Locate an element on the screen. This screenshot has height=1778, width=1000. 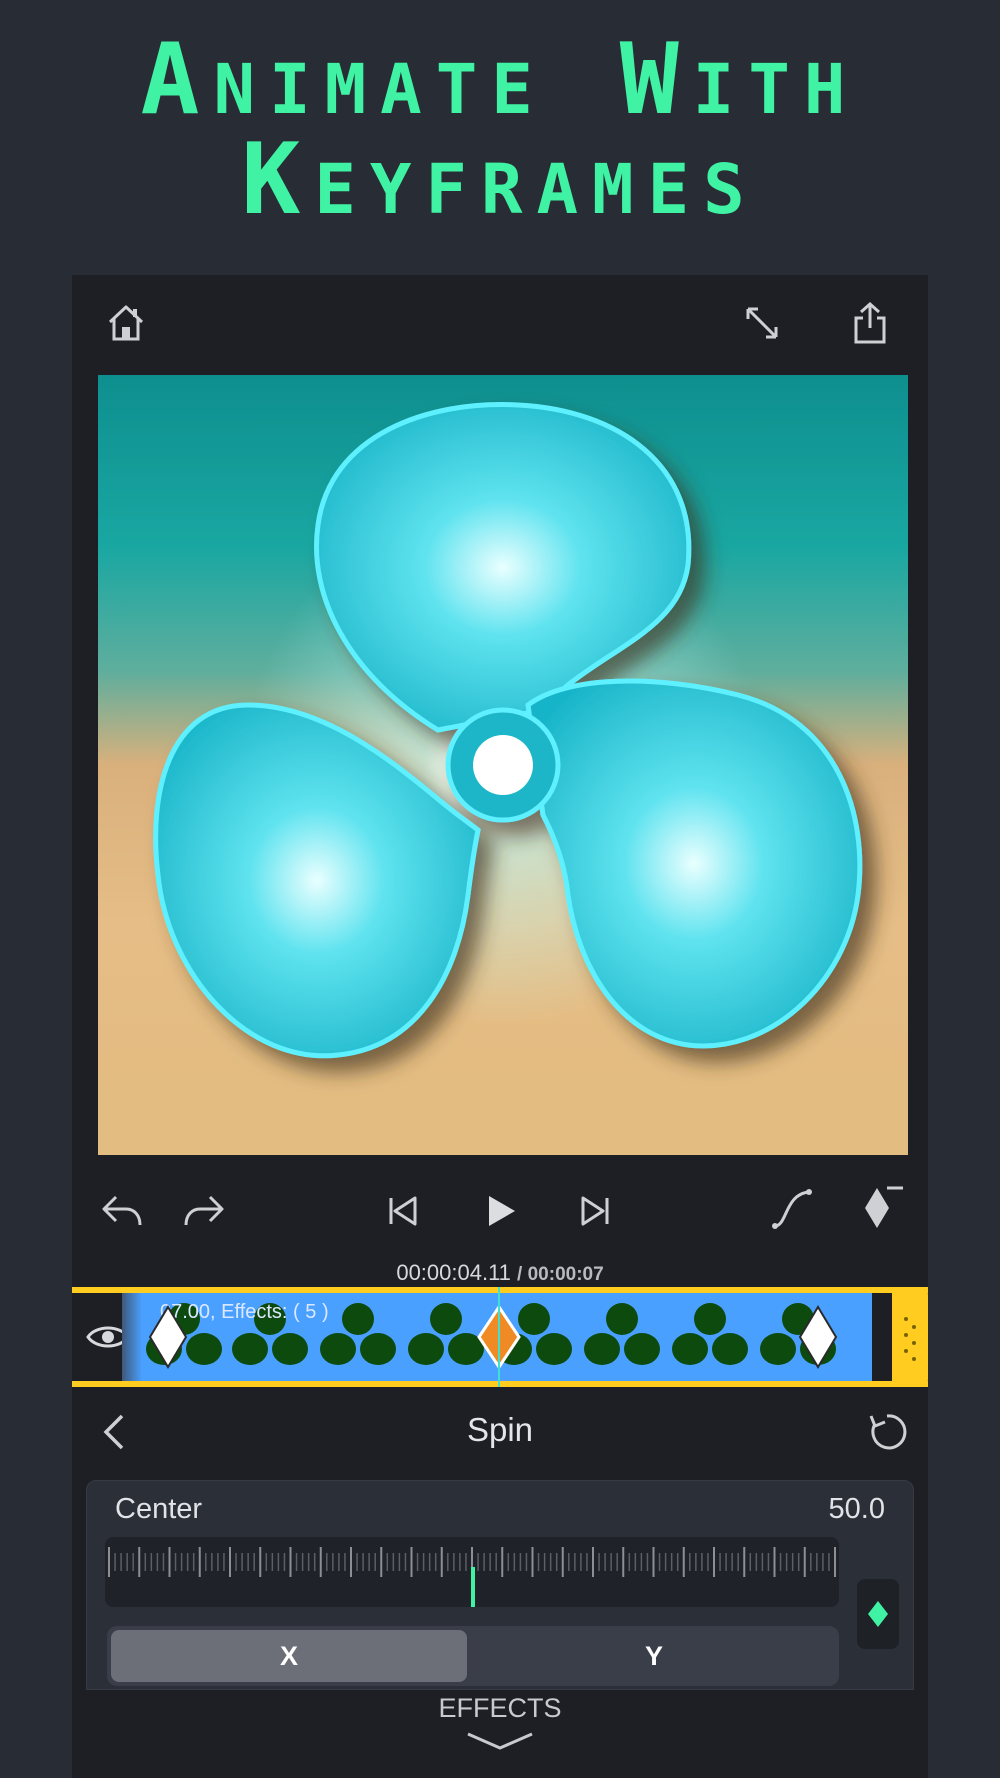
total-time: / 00:00:07 is located at coordinates (560, 1274).